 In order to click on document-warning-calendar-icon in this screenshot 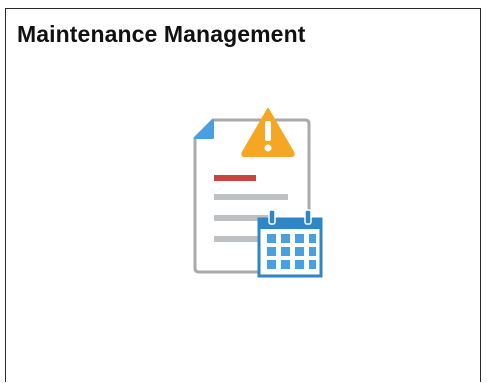, I will do `click(258, 193)`.